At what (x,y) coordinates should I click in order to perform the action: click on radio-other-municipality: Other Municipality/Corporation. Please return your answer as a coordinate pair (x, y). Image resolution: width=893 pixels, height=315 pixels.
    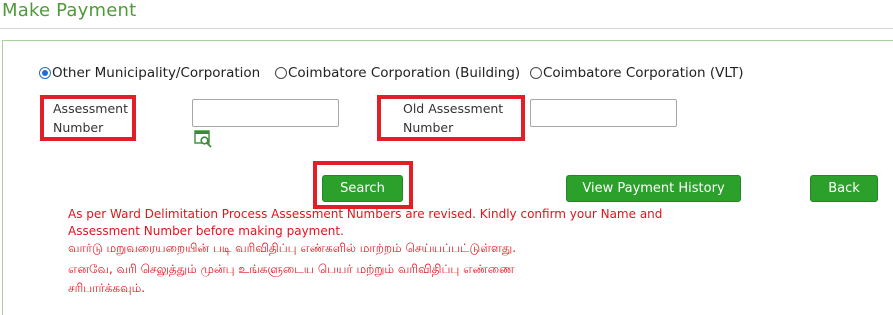
    Looking at the image, I should click on (149, 73).